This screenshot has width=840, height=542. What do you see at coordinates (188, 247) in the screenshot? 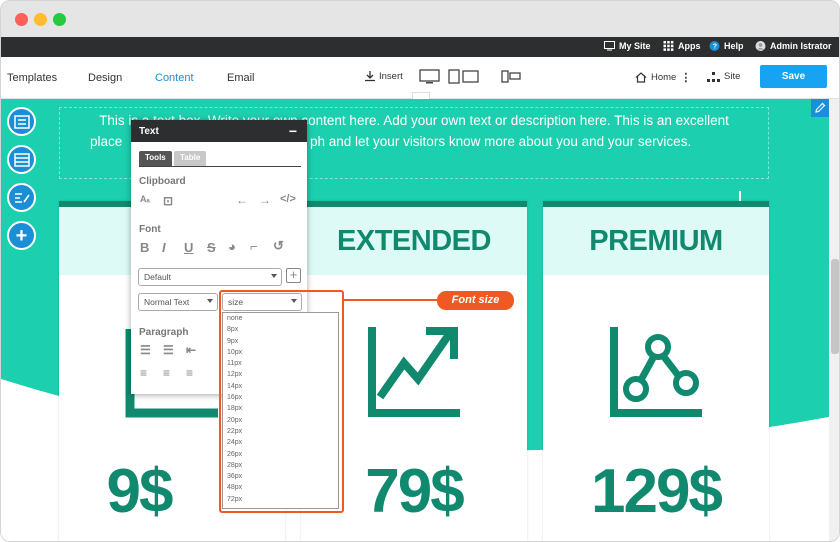
I see `underline-icon: U` at bounding box center [188, 247].